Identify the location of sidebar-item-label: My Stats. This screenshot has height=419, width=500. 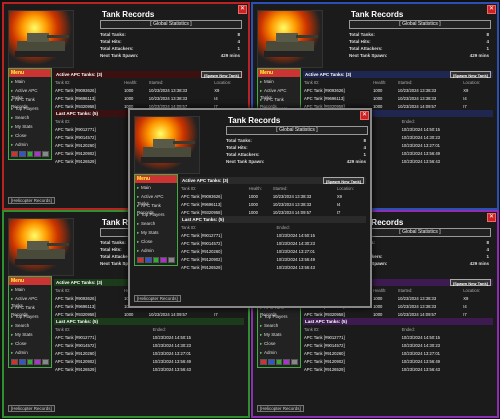
(150, 232).